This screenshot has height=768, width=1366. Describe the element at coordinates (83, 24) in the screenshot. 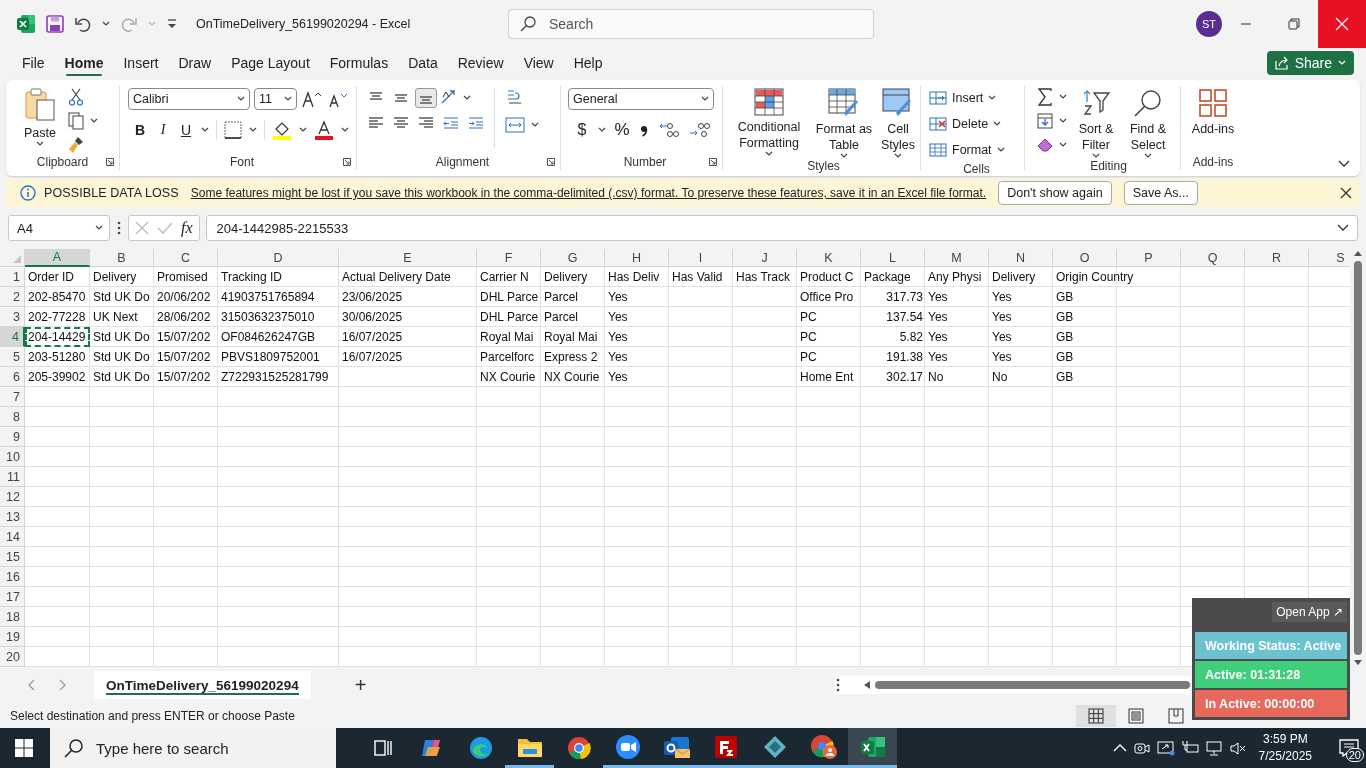

I see `undo-icon` at that location.